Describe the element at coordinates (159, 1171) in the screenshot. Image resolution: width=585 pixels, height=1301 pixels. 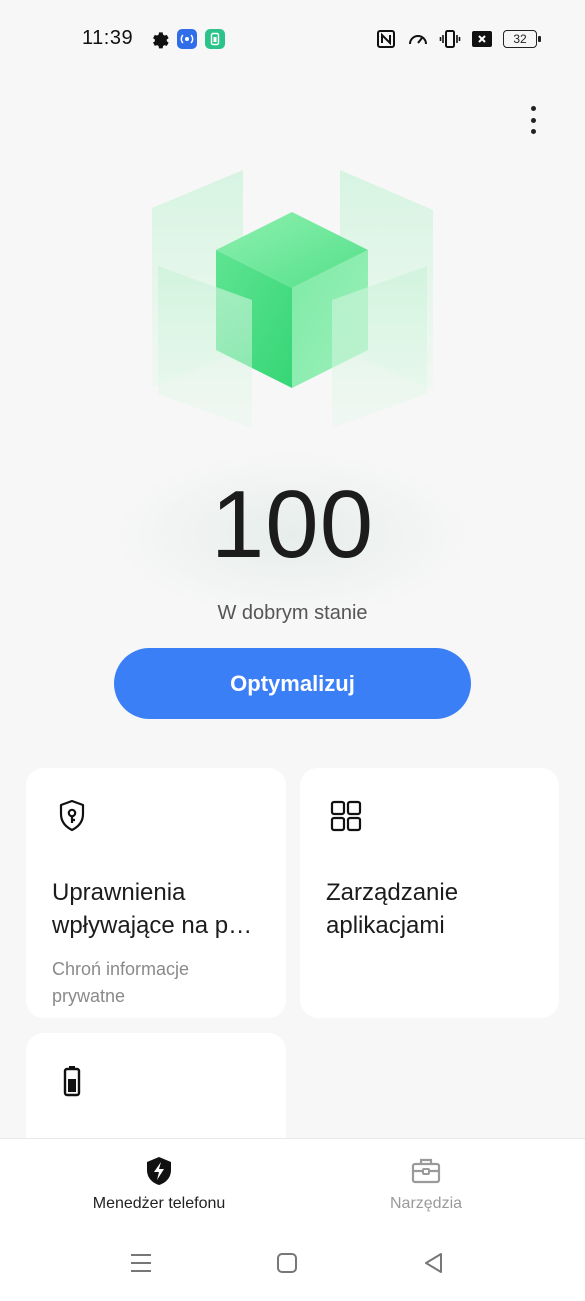
I see `shield-bolt-icon` at that location.